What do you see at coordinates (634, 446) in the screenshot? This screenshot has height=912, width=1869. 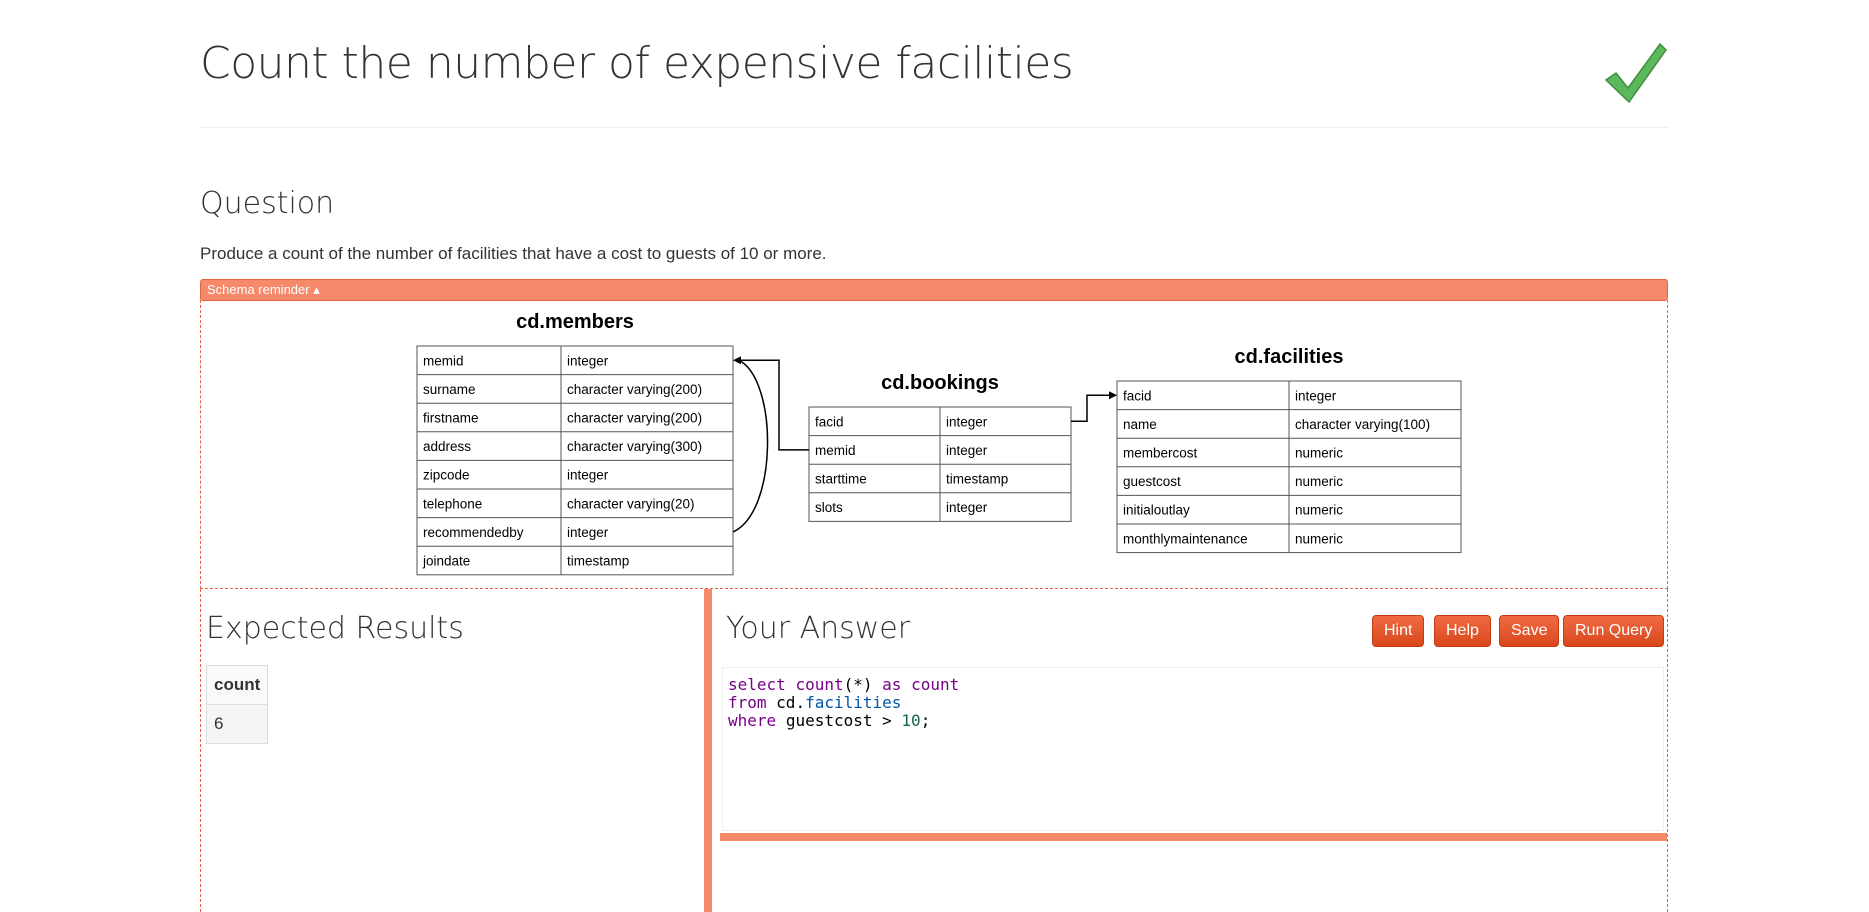 I see `schema-column-type: character varying(300)` at bounding box center [634, 446].